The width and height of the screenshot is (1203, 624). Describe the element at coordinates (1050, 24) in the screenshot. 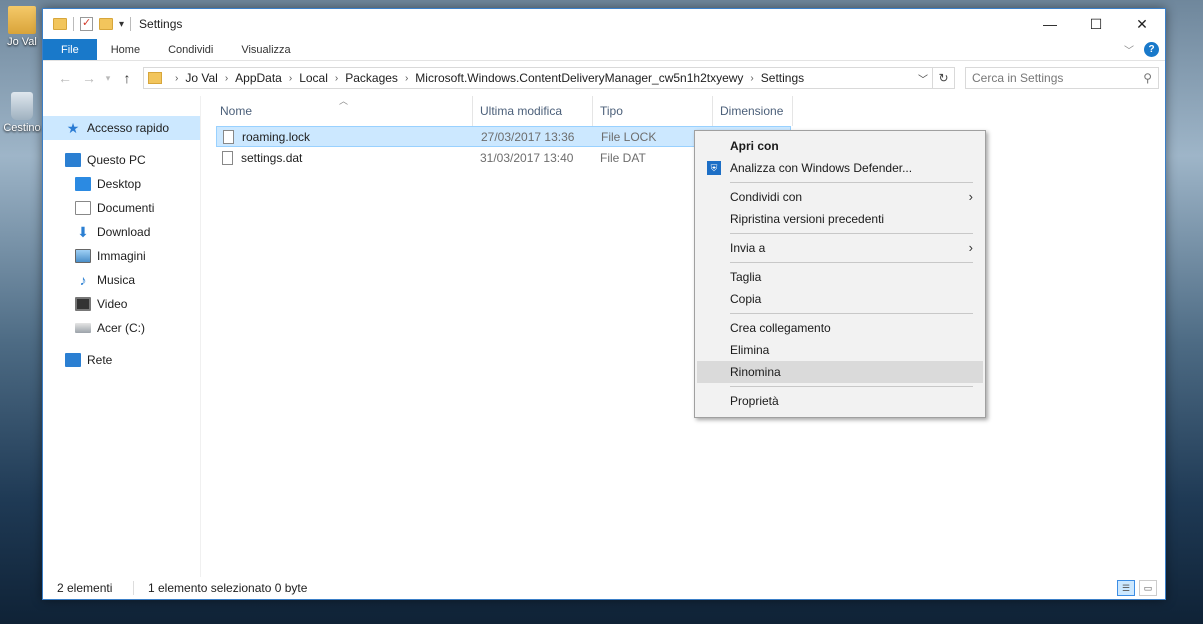

I see `minimize-button: —` at that location.